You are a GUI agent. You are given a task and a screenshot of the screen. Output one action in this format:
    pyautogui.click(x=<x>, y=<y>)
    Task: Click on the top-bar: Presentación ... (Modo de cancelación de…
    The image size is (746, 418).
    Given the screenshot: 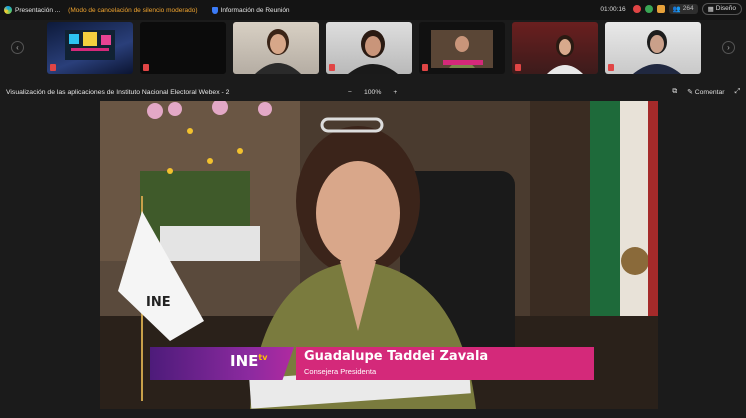 What is the action you would take?
    pyautogui.click(x=373, y=10)
    